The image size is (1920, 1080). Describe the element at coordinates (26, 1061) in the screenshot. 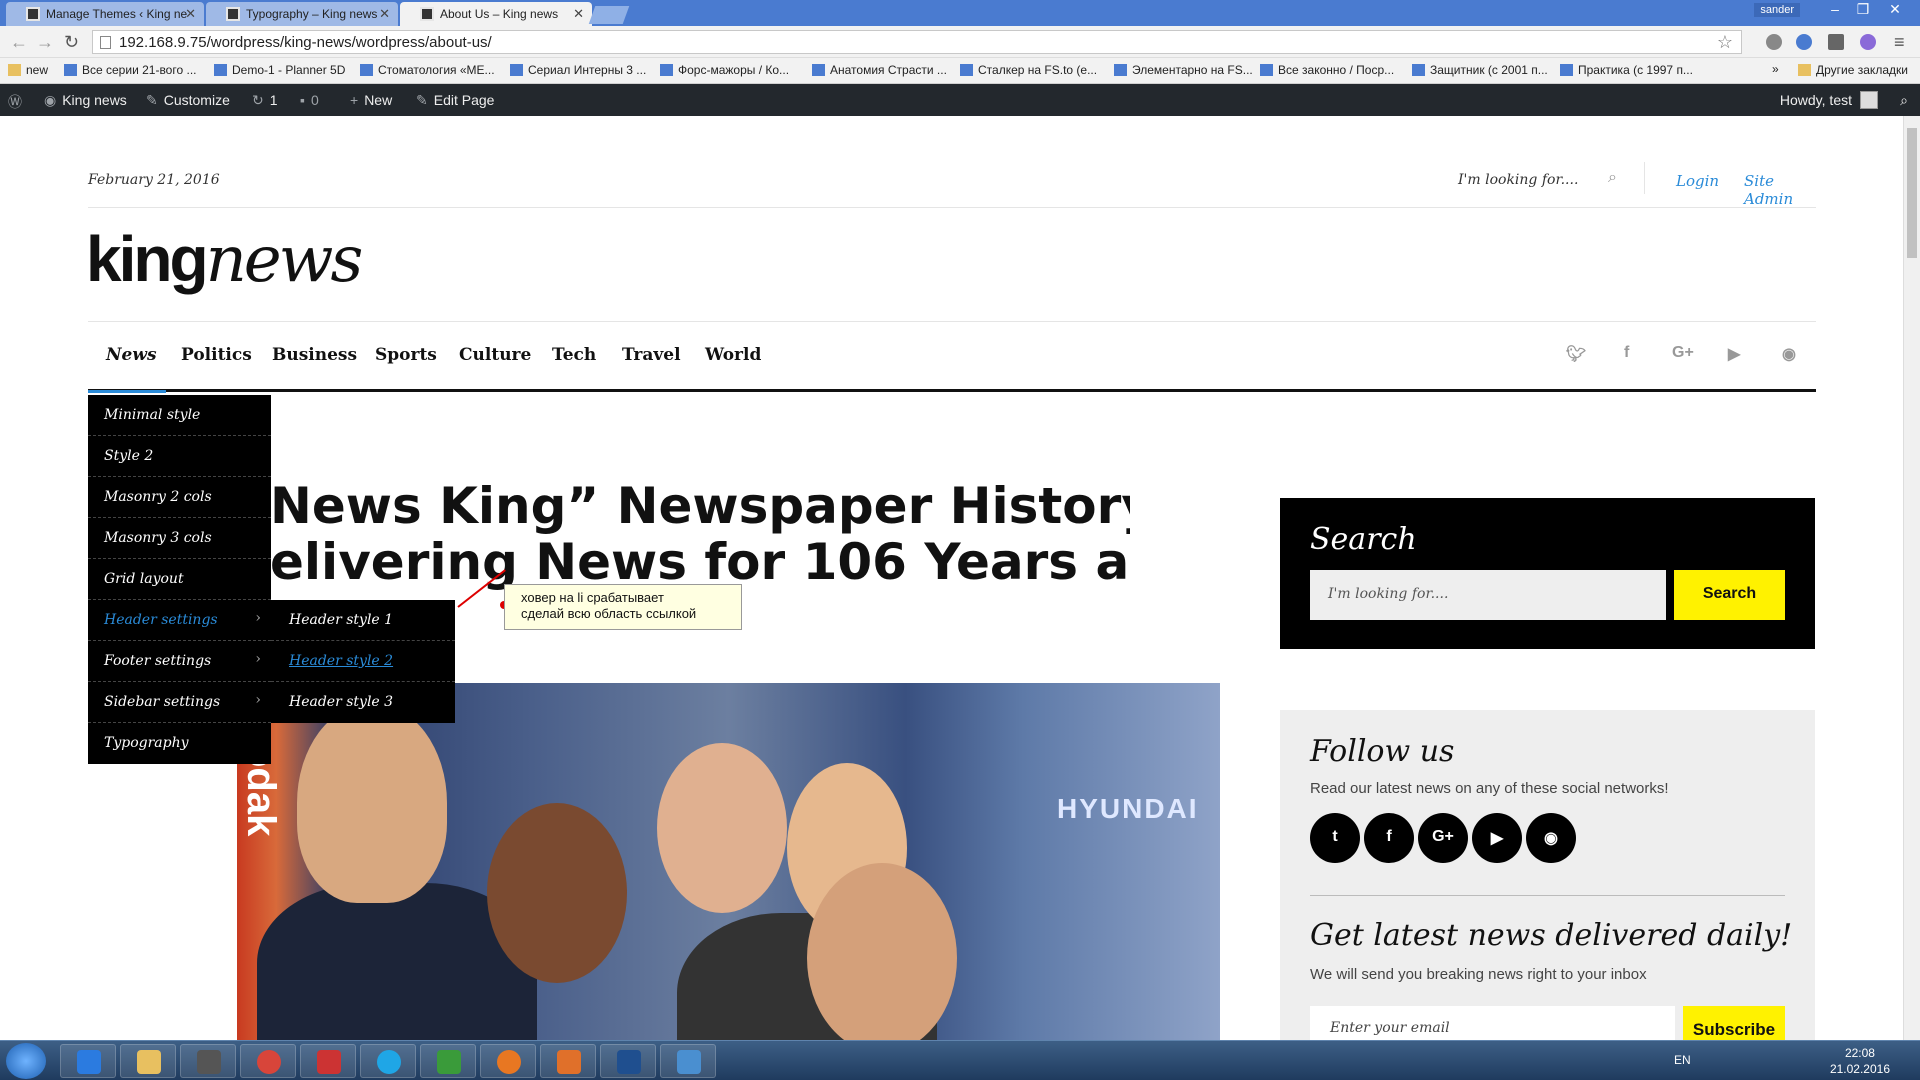

I see `start-button` at that location.